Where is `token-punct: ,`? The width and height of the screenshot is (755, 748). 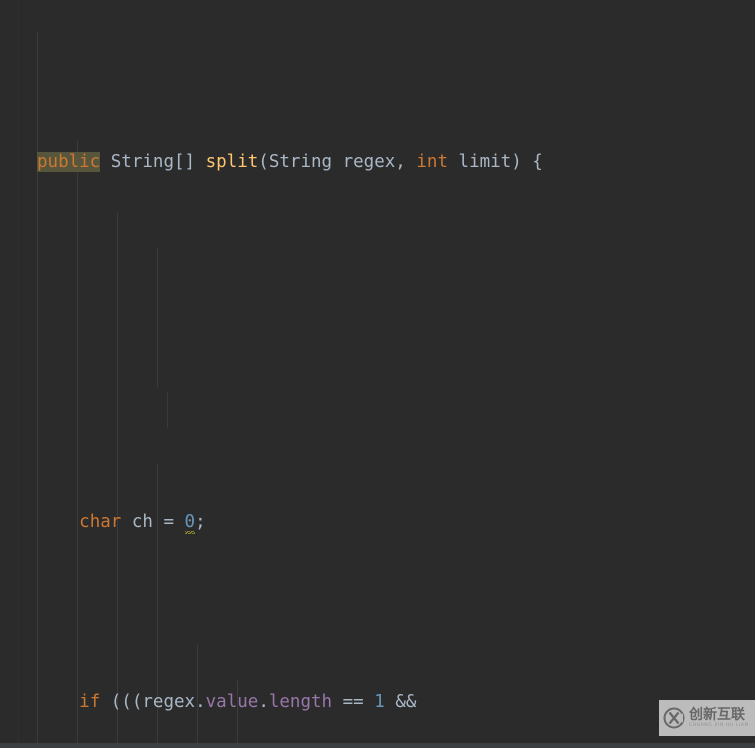 token-punct: , is located at coordinates (406, 162).